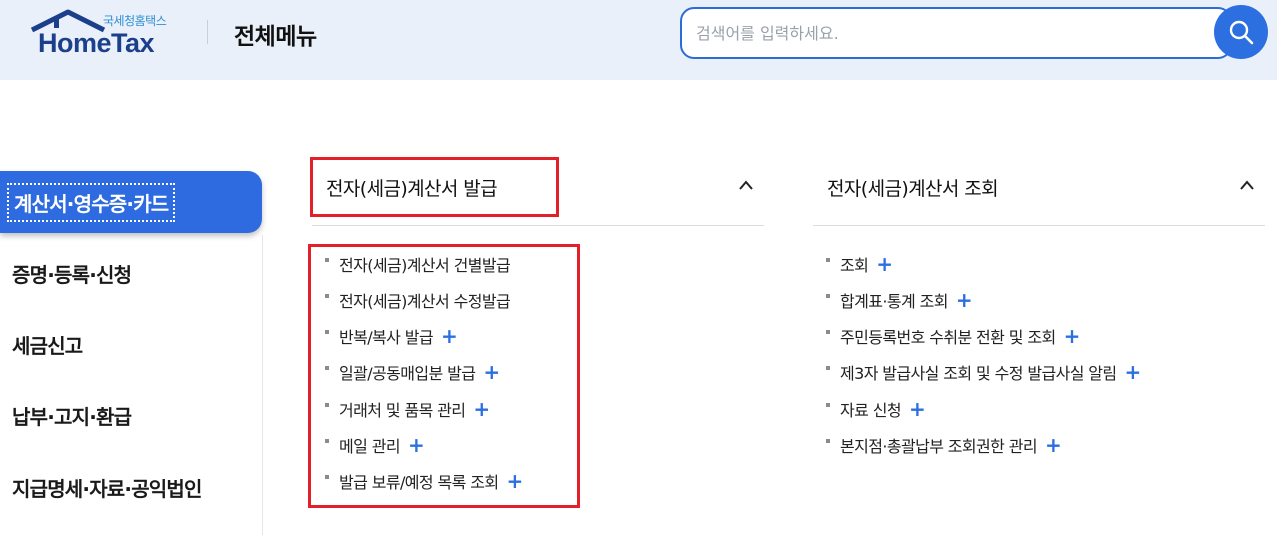 This screenshot has height=535, width=1277. I want to click on sidebar-item-certificate-registration: 증명·등록·신청, so click(131, 273).